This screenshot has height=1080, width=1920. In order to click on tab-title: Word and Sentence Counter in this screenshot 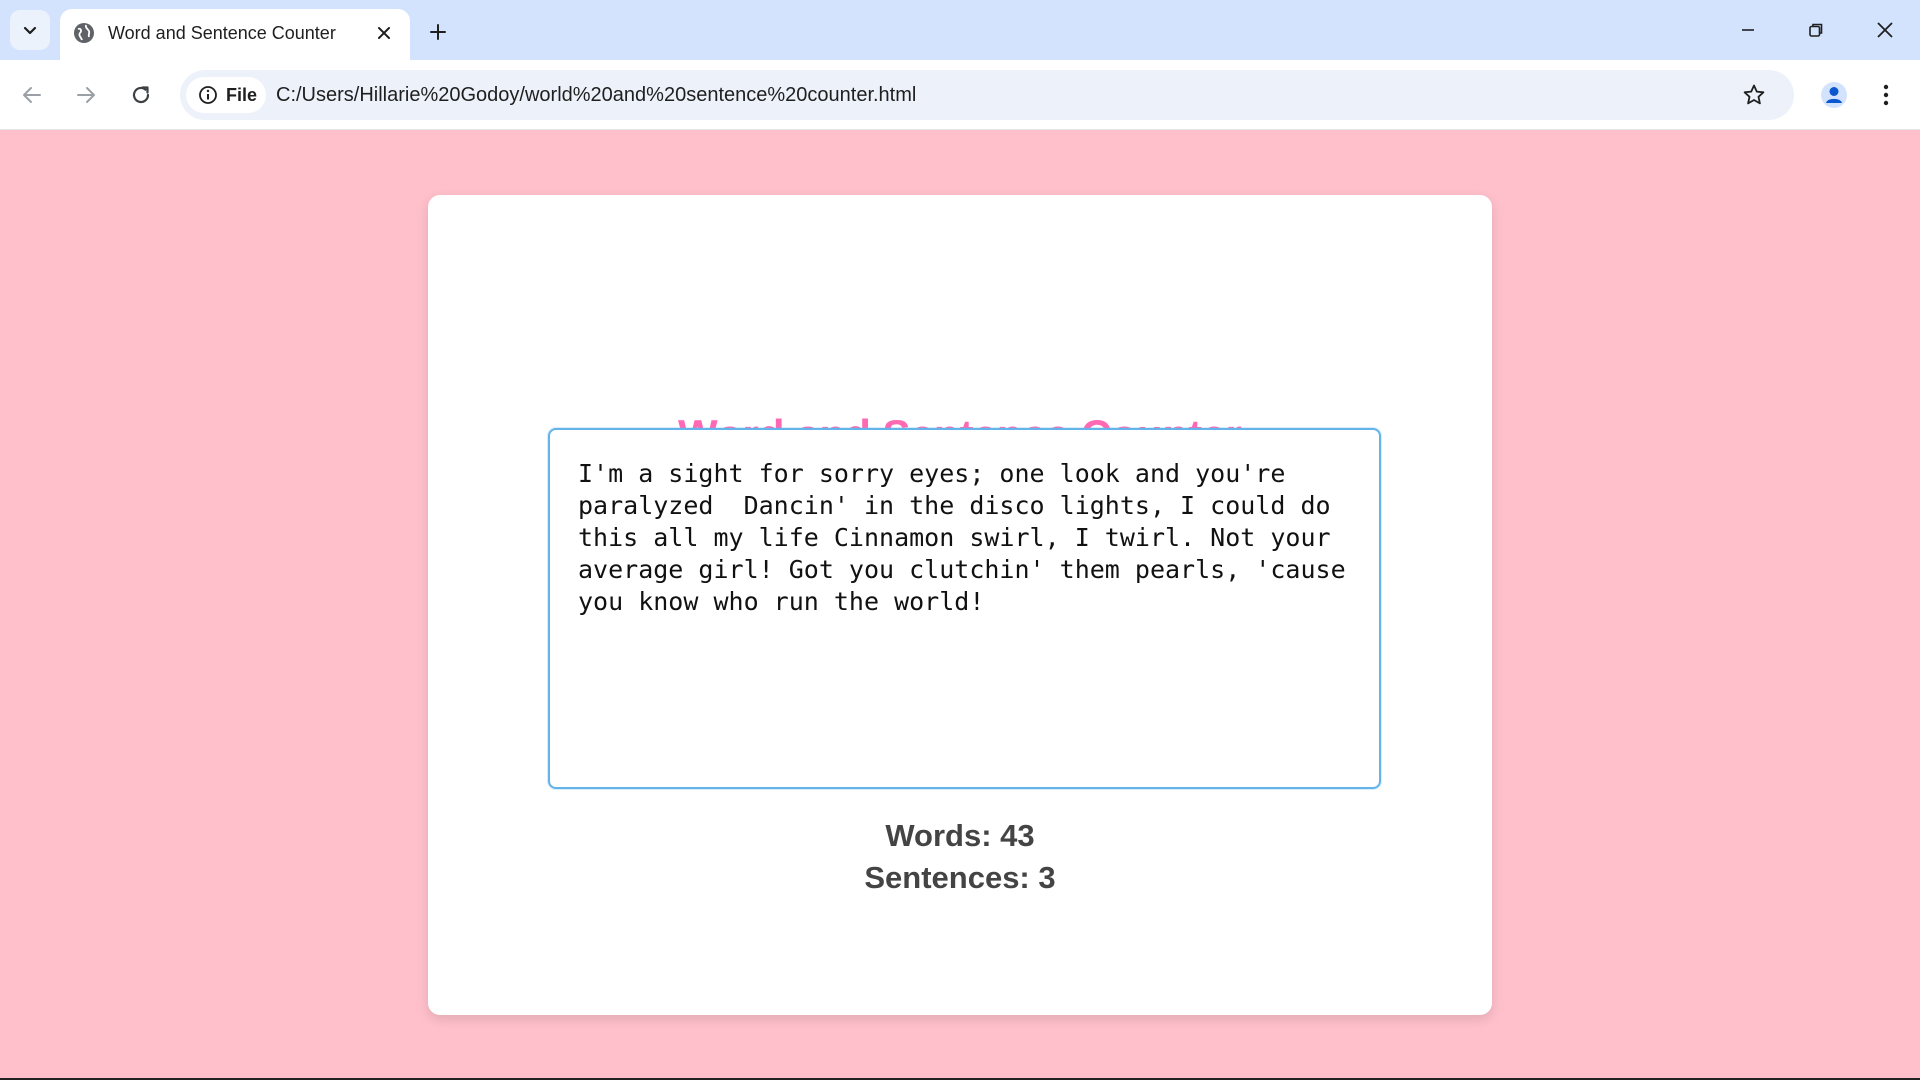, I will do `click(222, 33)`.